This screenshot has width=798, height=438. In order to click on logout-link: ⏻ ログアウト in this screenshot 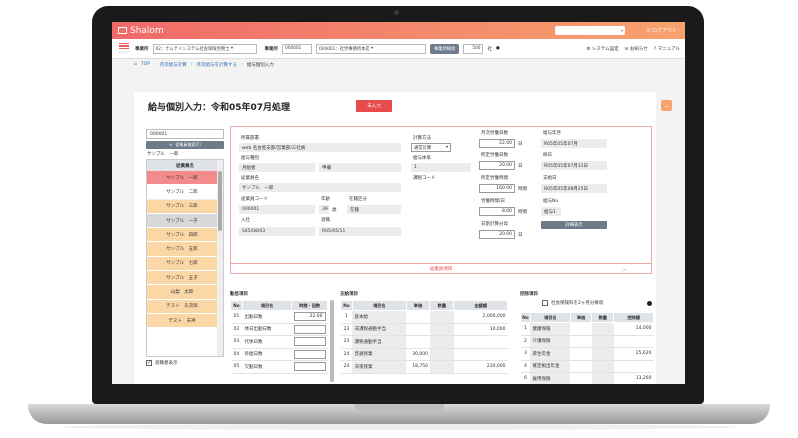, I will do `click(661, 30)`.